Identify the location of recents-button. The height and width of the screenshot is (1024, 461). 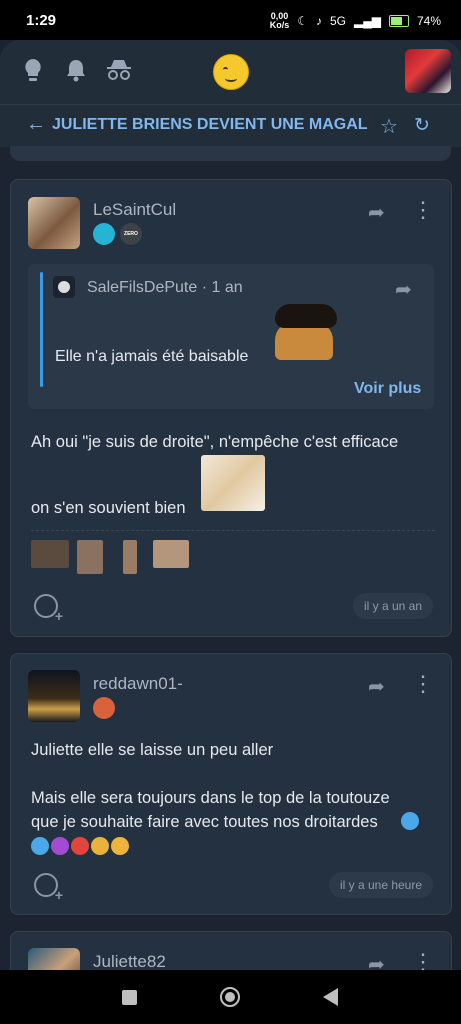
(129, 997).